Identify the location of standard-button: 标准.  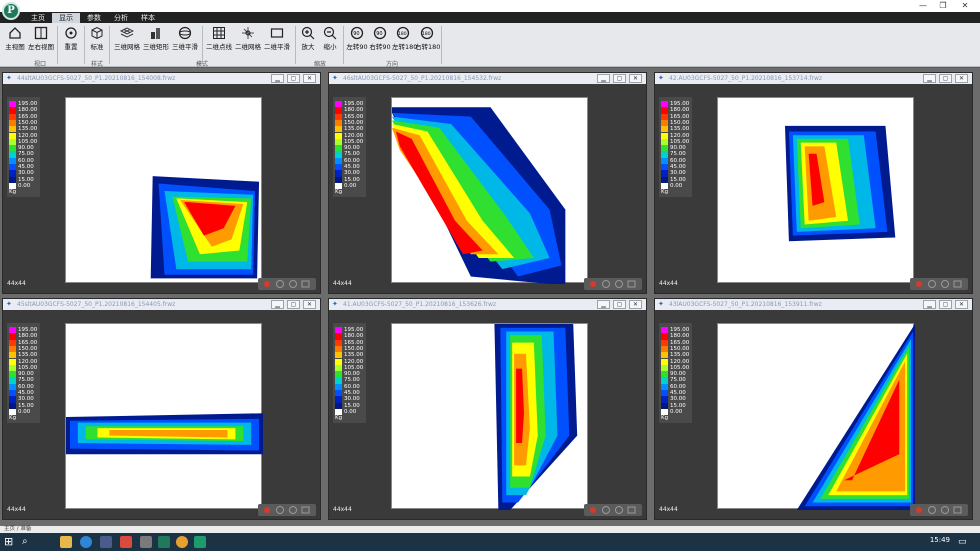
(97, 40).